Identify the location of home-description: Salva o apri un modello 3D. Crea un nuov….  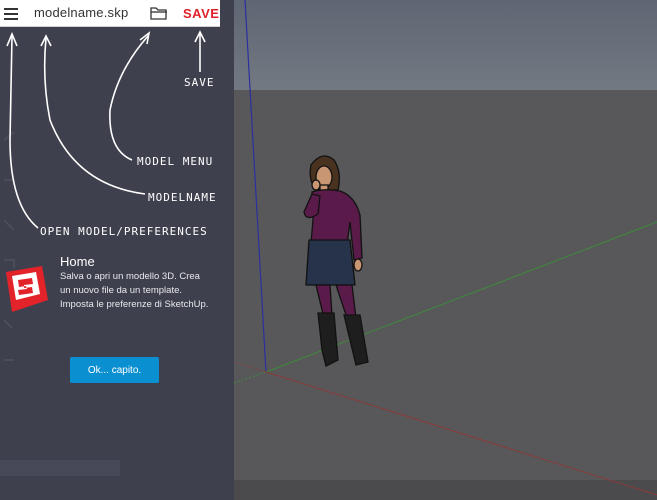
(134, 290).